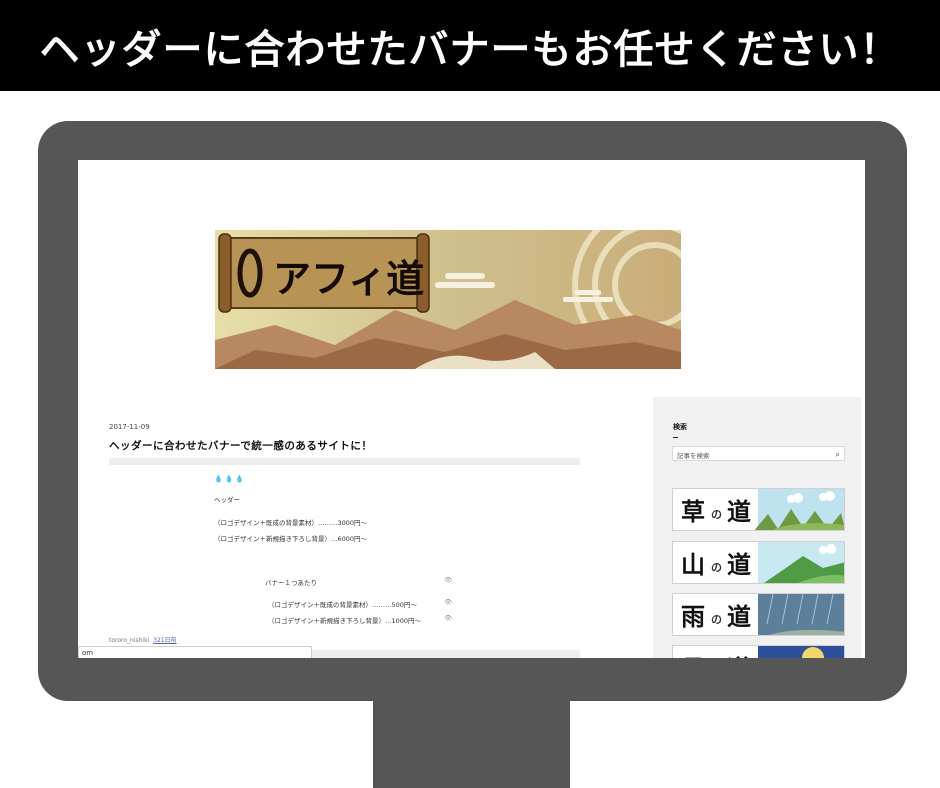 The width and height of the screenshot is (940, 788). Describe the element at coordinates (693, 456) in the screenshot. I see `search-placeholder: 記事を検索` at that location.